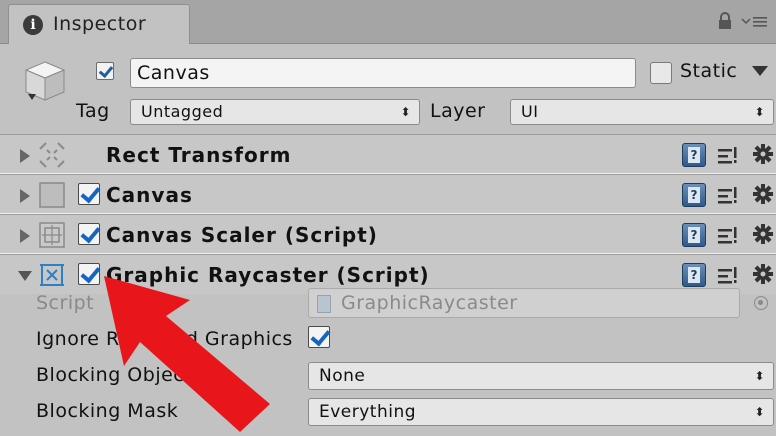 The width and height of the screenshot is (776, 436). What do you see at coordinates (755, 22) in the screenshot?
I see `context-menu-icon` at bounding box center [755, 22].